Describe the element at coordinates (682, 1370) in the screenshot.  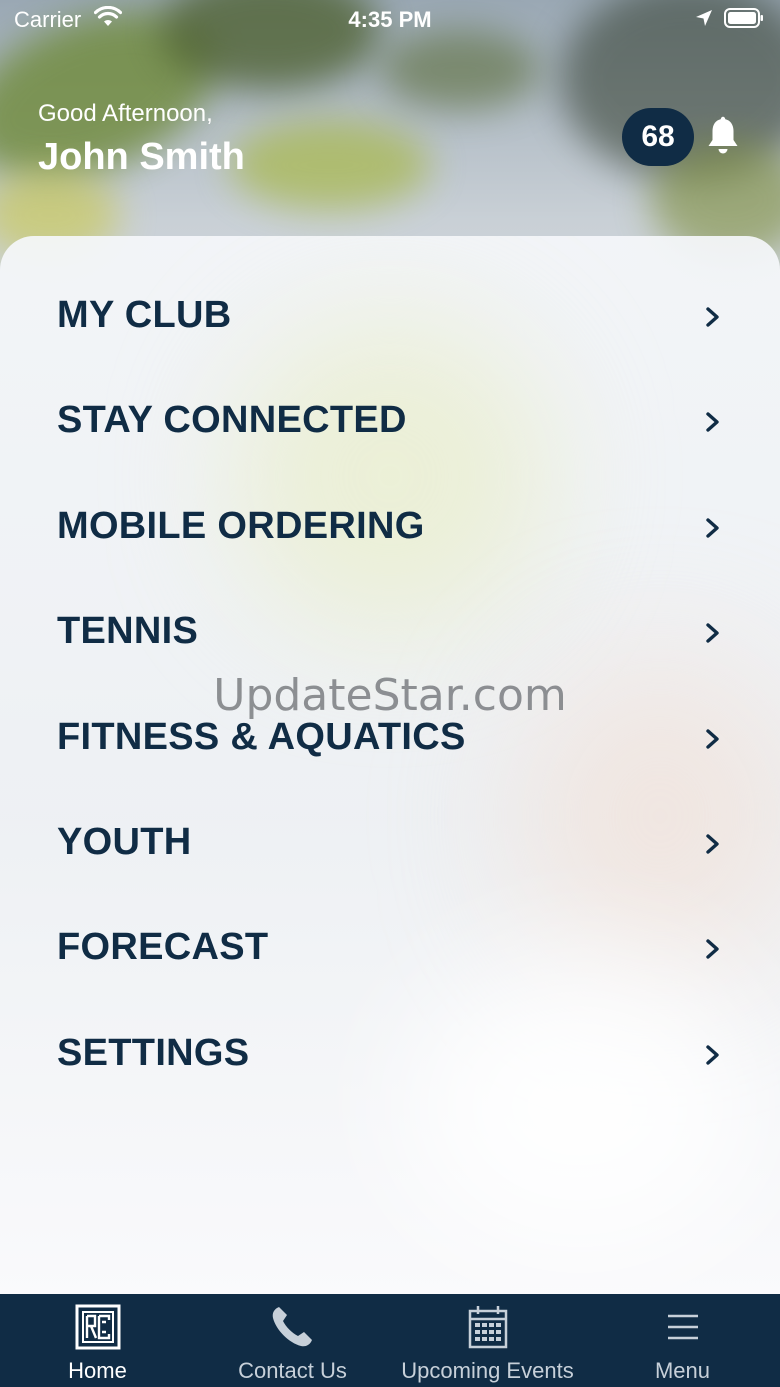
I see `tab-label: Menu` at that location.